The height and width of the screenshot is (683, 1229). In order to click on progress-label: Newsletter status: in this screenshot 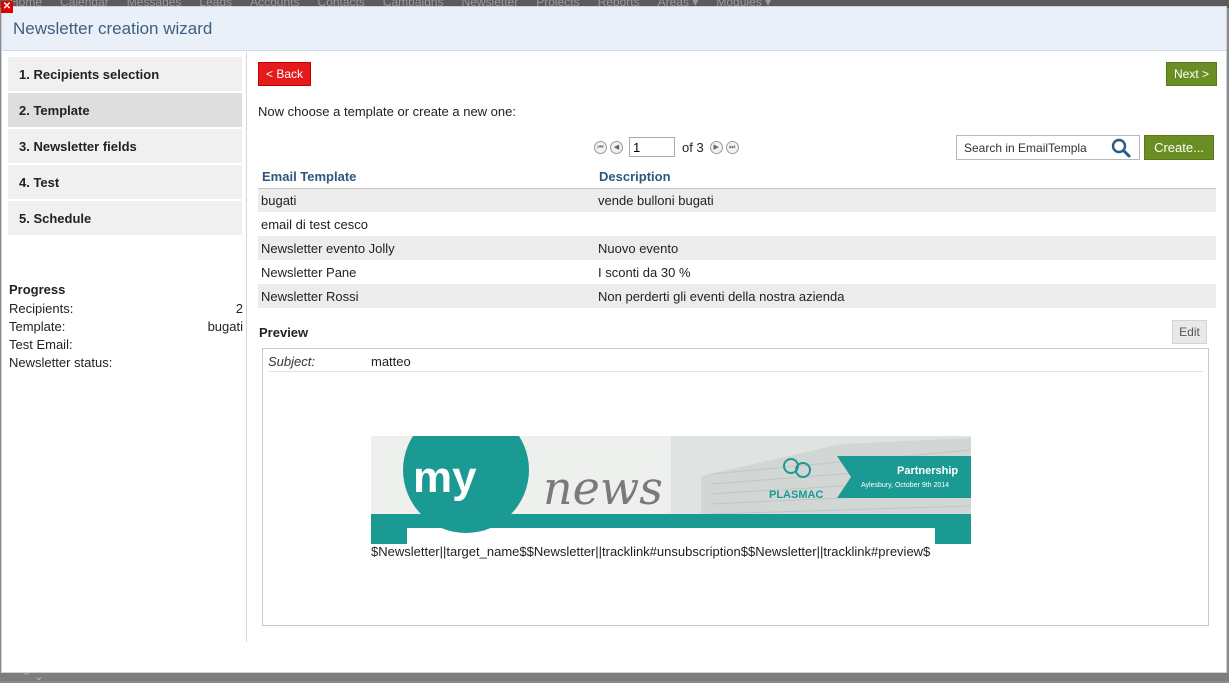, I will do `click(61, 362)`.